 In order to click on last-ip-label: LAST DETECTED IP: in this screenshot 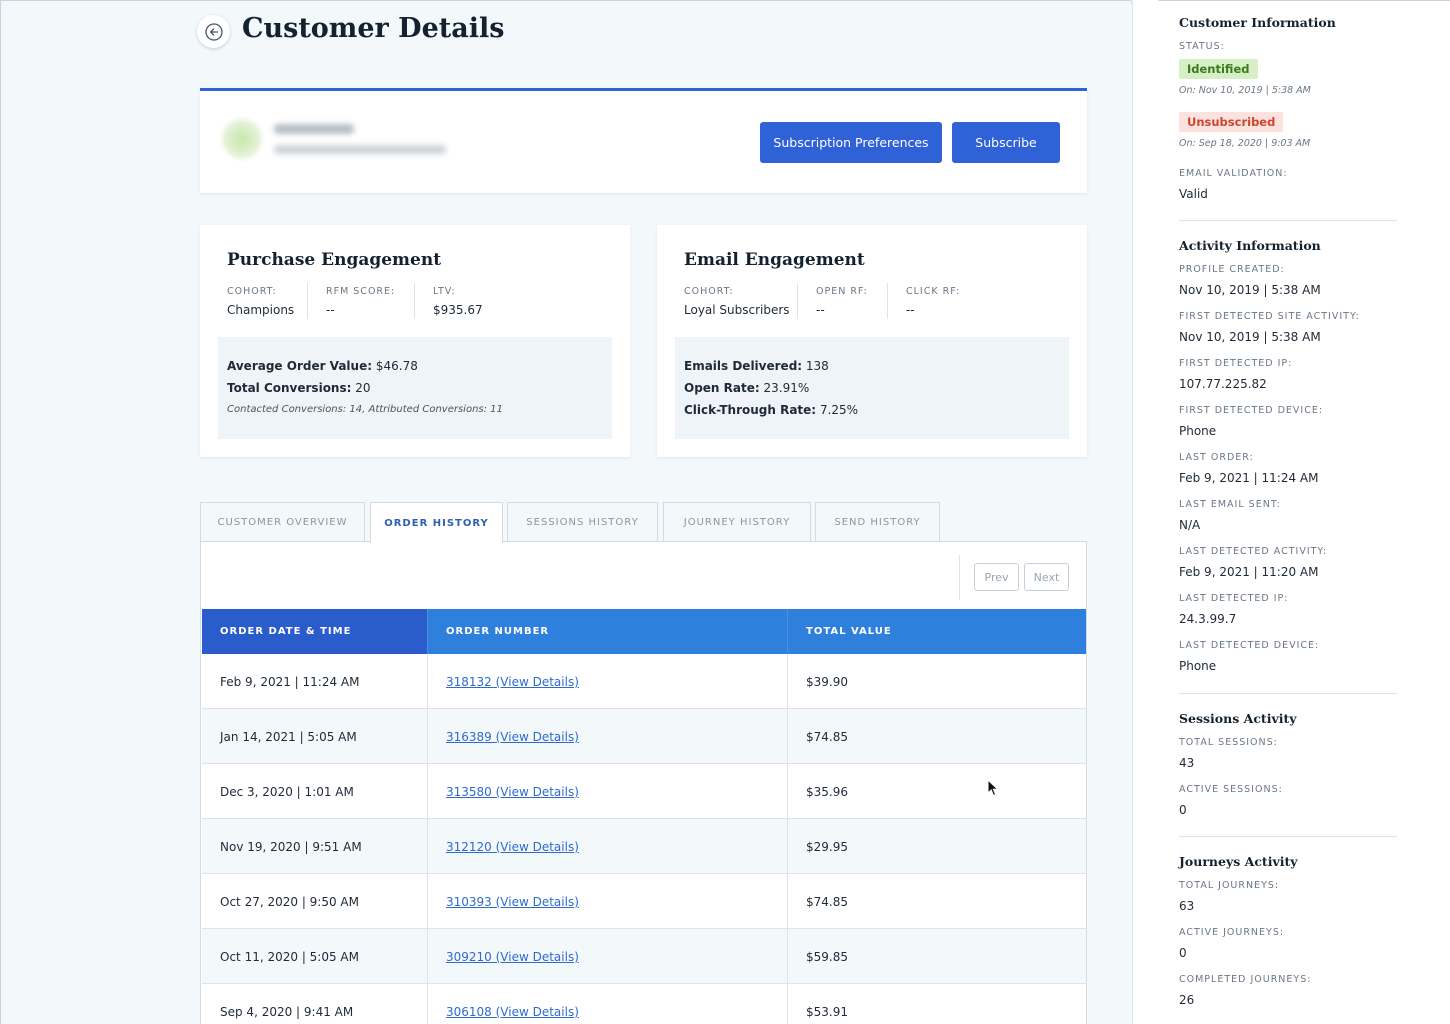, I will do `click(1234, 598)`.